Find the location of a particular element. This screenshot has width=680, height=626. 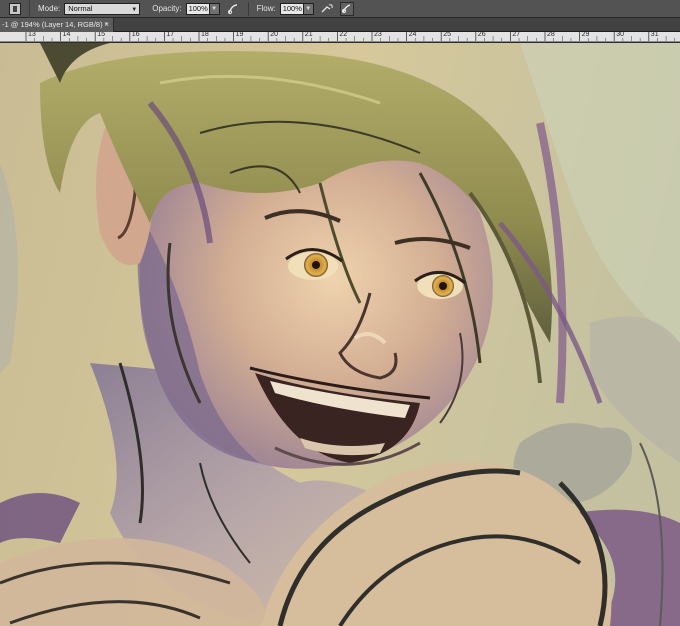

ruler-label: 27 is located at coordinates (516, 35).